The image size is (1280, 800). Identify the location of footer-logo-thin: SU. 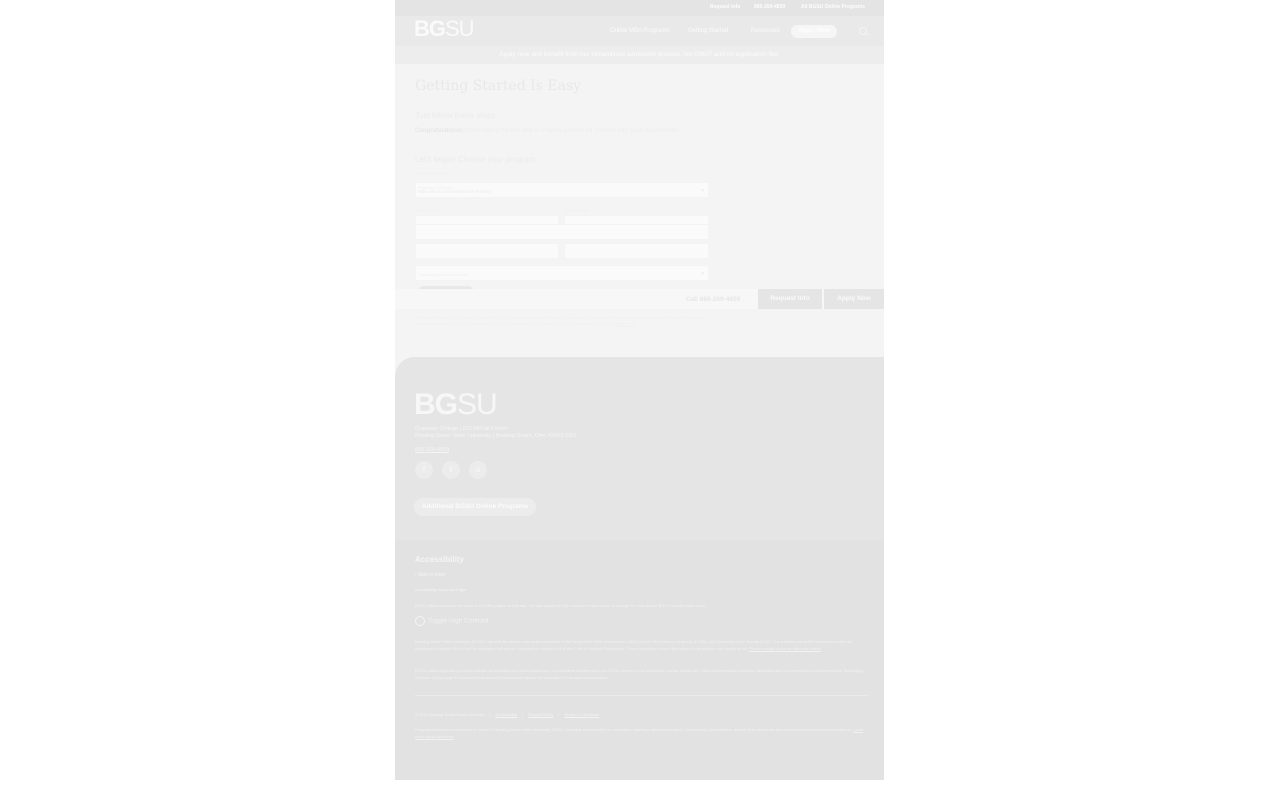
(477, 404).